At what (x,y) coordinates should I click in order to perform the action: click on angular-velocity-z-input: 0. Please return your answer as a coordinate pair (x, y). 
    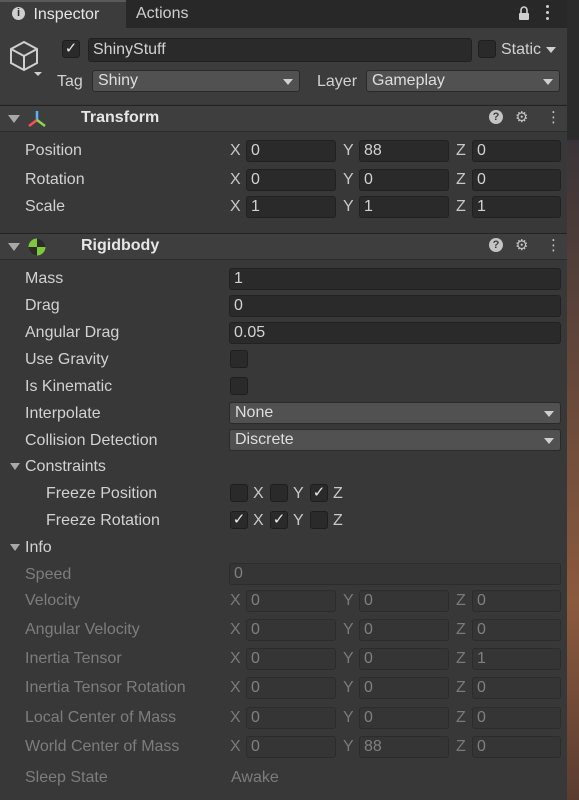
    Looking at the image, I should click on (516, 630).